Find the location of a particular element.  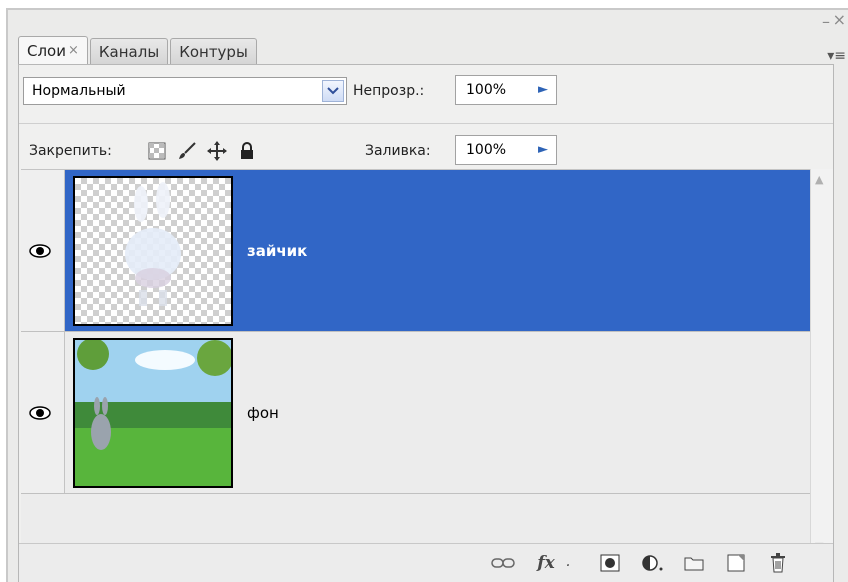

layer-name: зайчик is located at coordinates (277, 251).